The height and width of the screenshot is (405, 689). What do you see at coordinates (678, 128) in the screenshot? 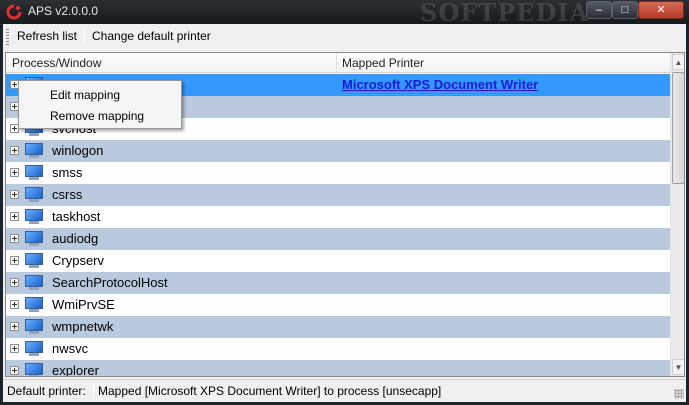
I see `scrollbar-thumb` at bounding box center [678, 128].